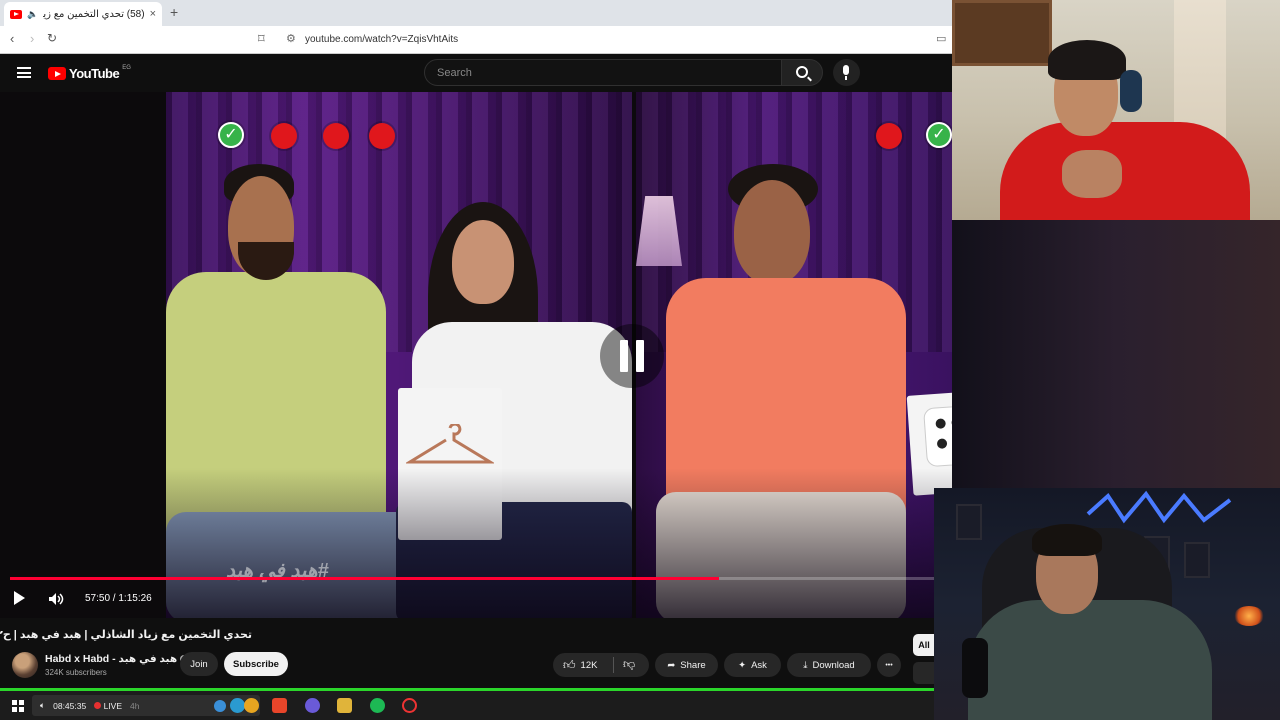 The image size is (1280, 720). I want to click on play-icon, so click(19, 598).